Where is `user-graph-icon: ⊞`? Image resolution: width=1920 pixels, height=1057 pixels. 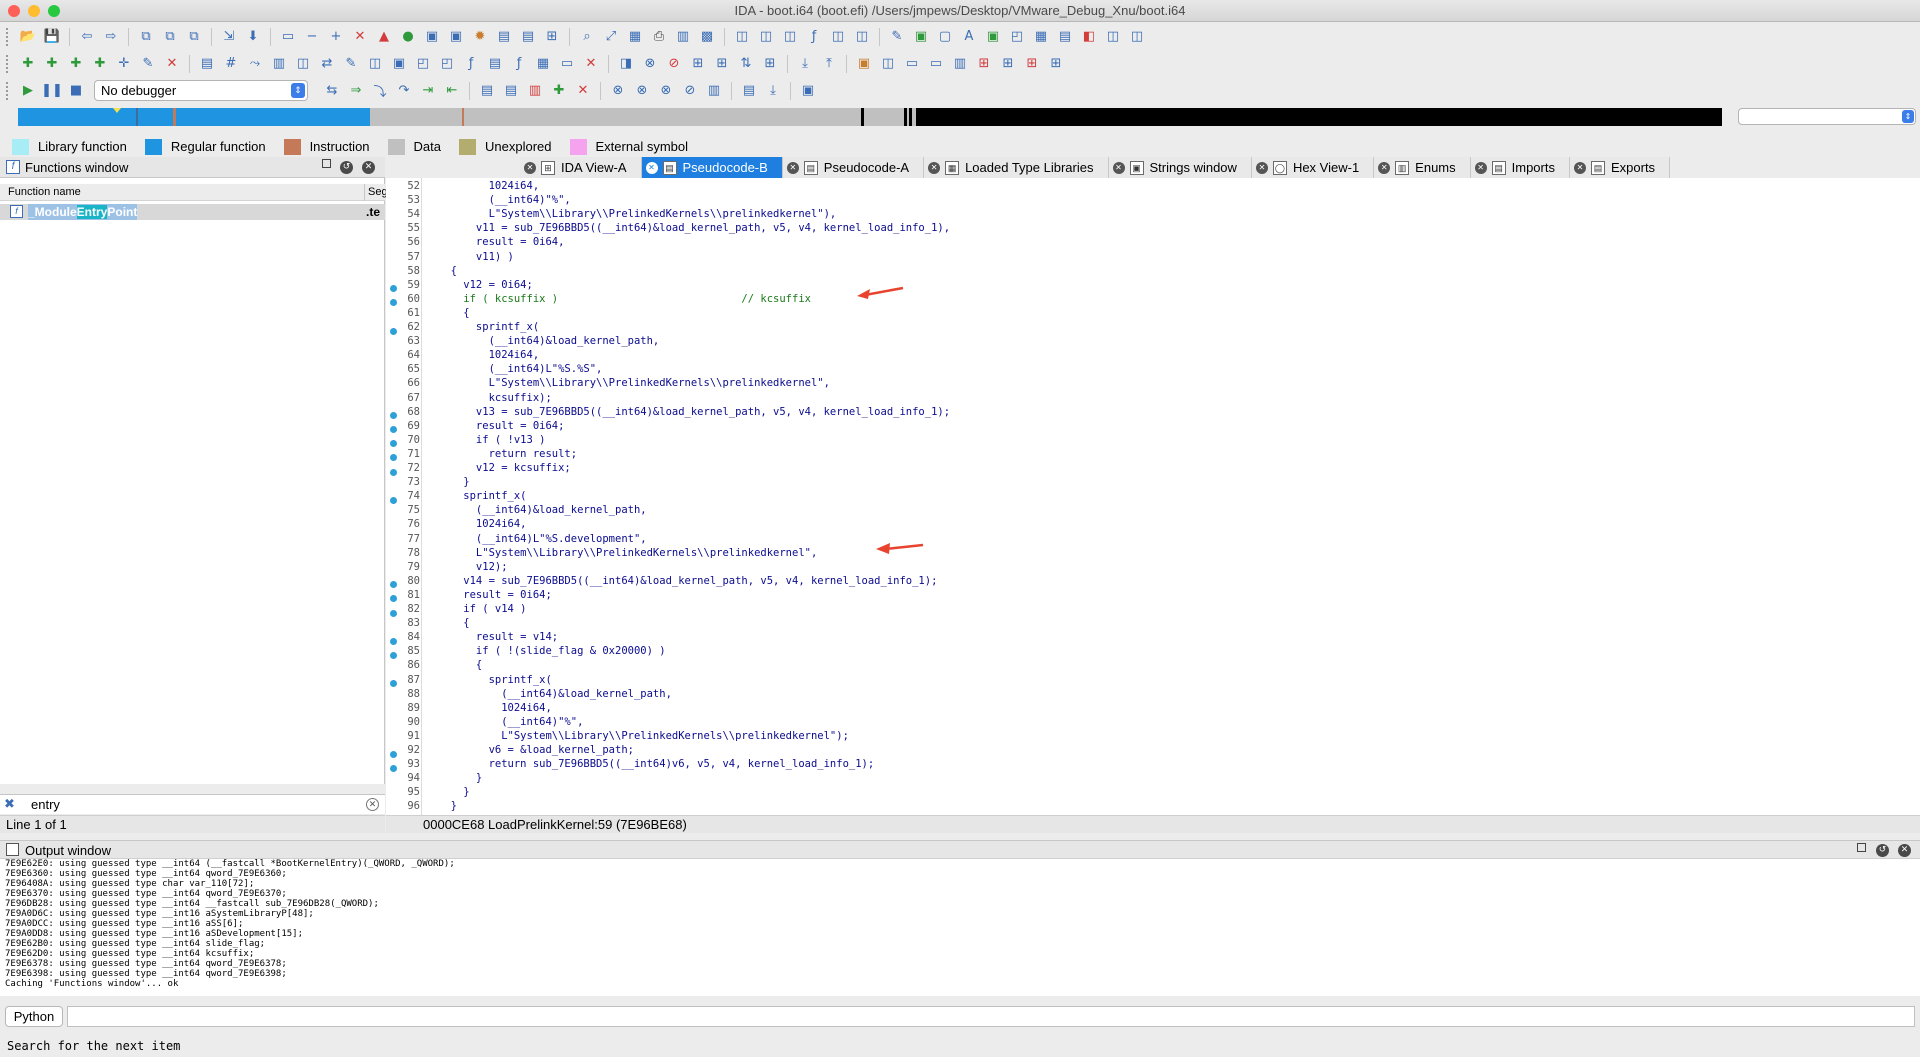
user-graph-icon: ⊞ is located at coordinates (1056, 64).